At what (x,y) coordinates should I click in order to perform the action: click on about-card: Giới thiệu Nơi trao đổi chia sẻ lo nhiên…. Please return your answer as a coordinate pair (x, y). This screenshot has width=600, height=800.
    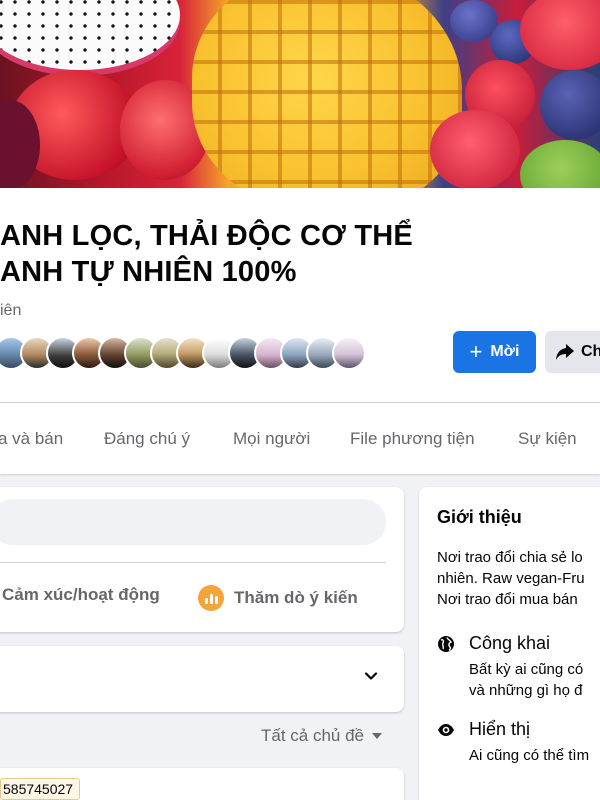
    Looking at the image, I should click on (509, 643).